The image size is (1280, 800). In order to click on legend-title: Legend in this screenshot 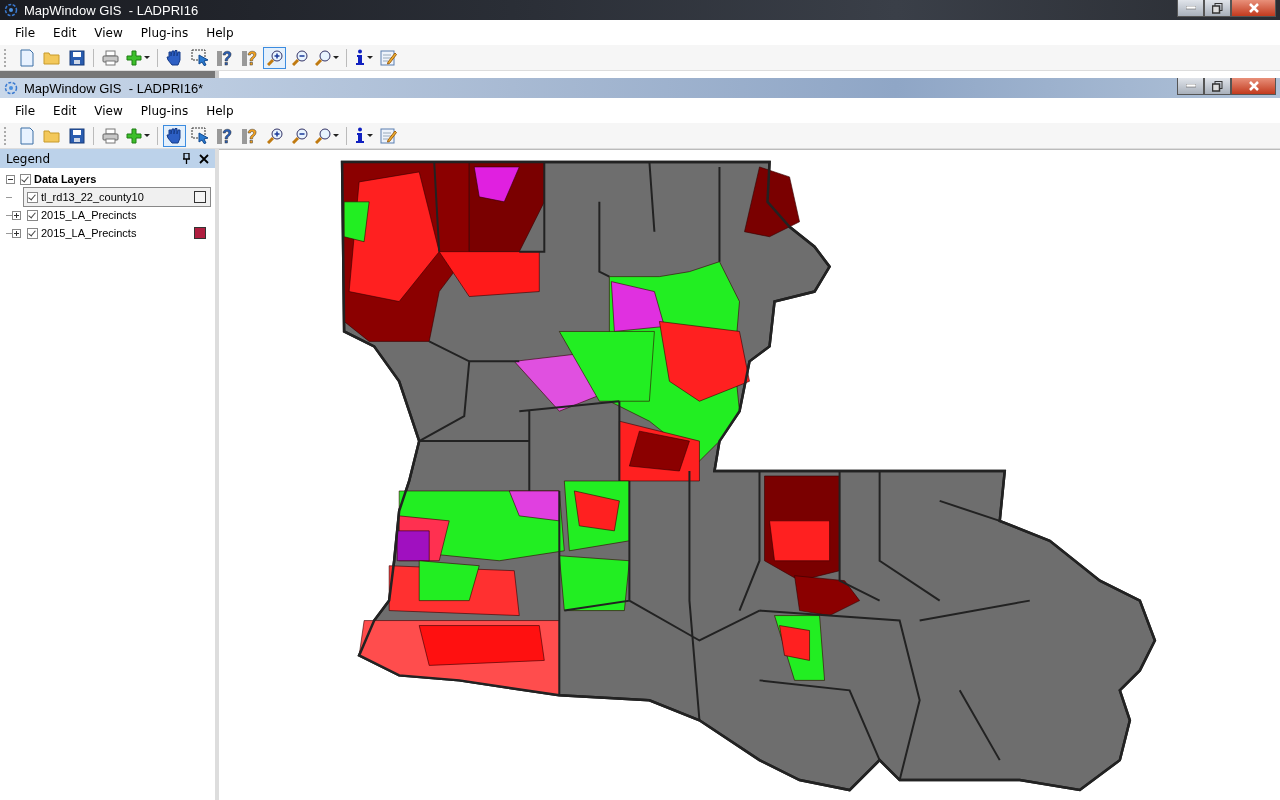, I will do `click(29, 158)`.